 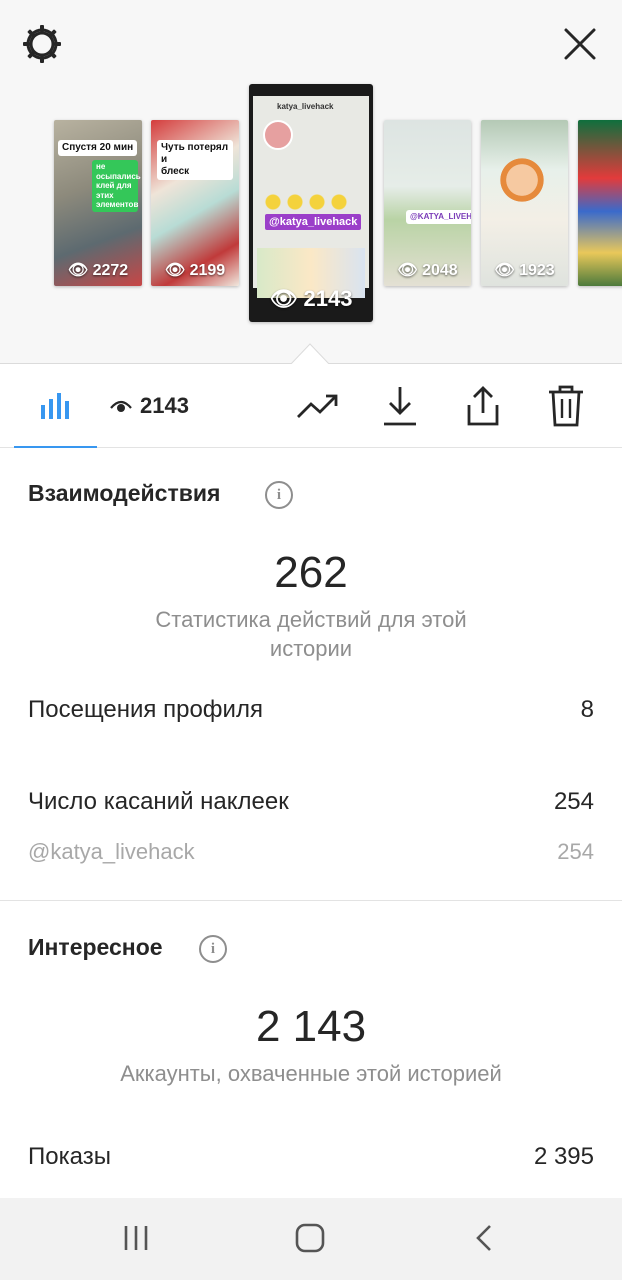 I want to click on profile-visits-value: 8, so click(x=587, y=709).